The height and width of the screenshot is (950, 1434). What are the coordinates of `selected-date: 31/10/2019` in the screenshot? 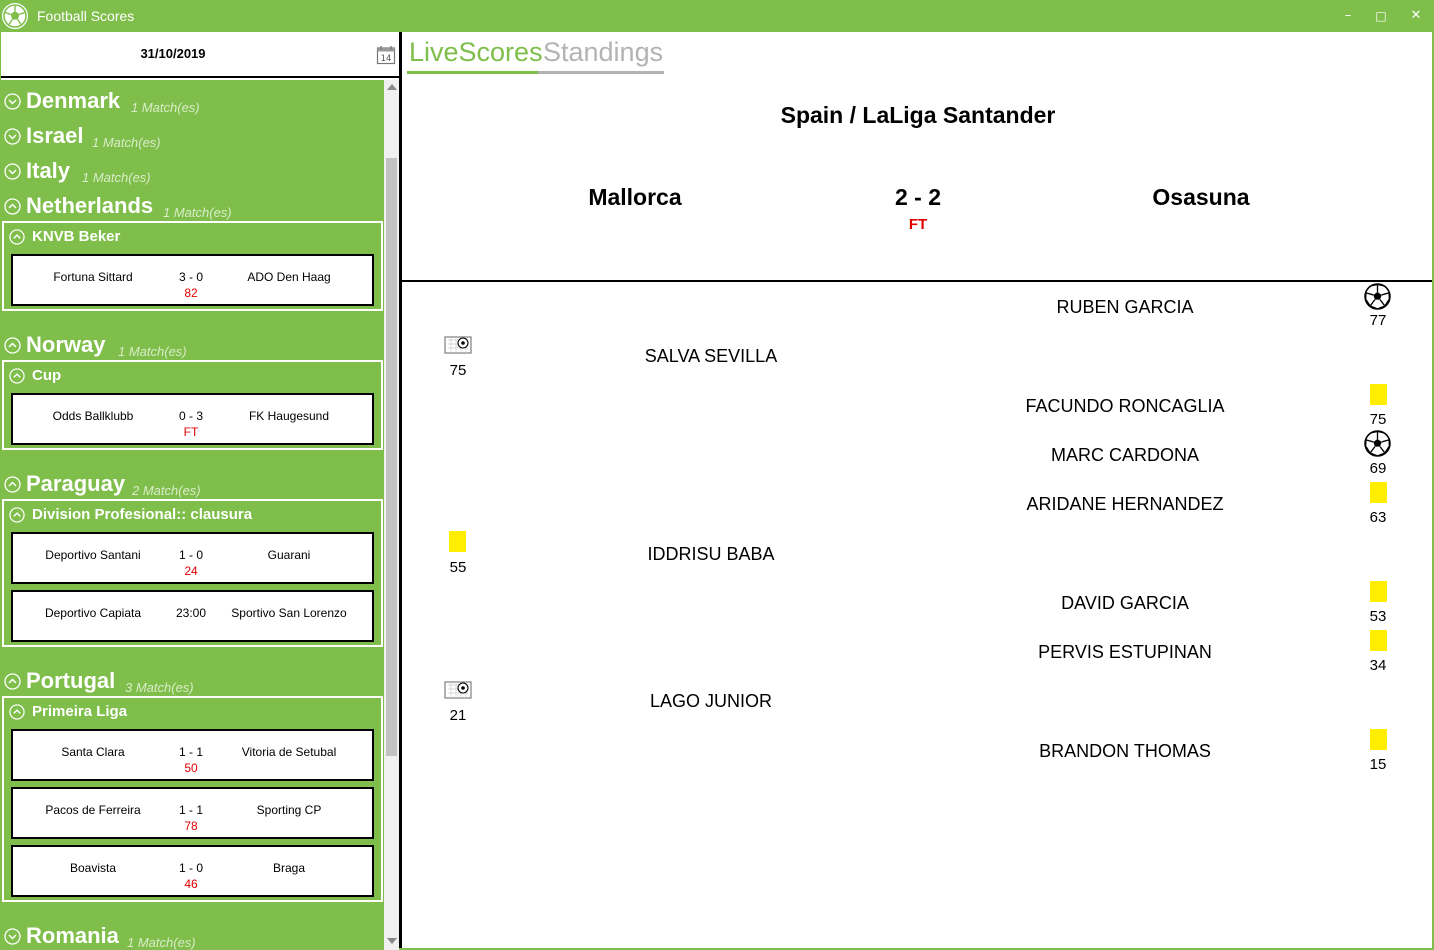 It's located at (173, 53).